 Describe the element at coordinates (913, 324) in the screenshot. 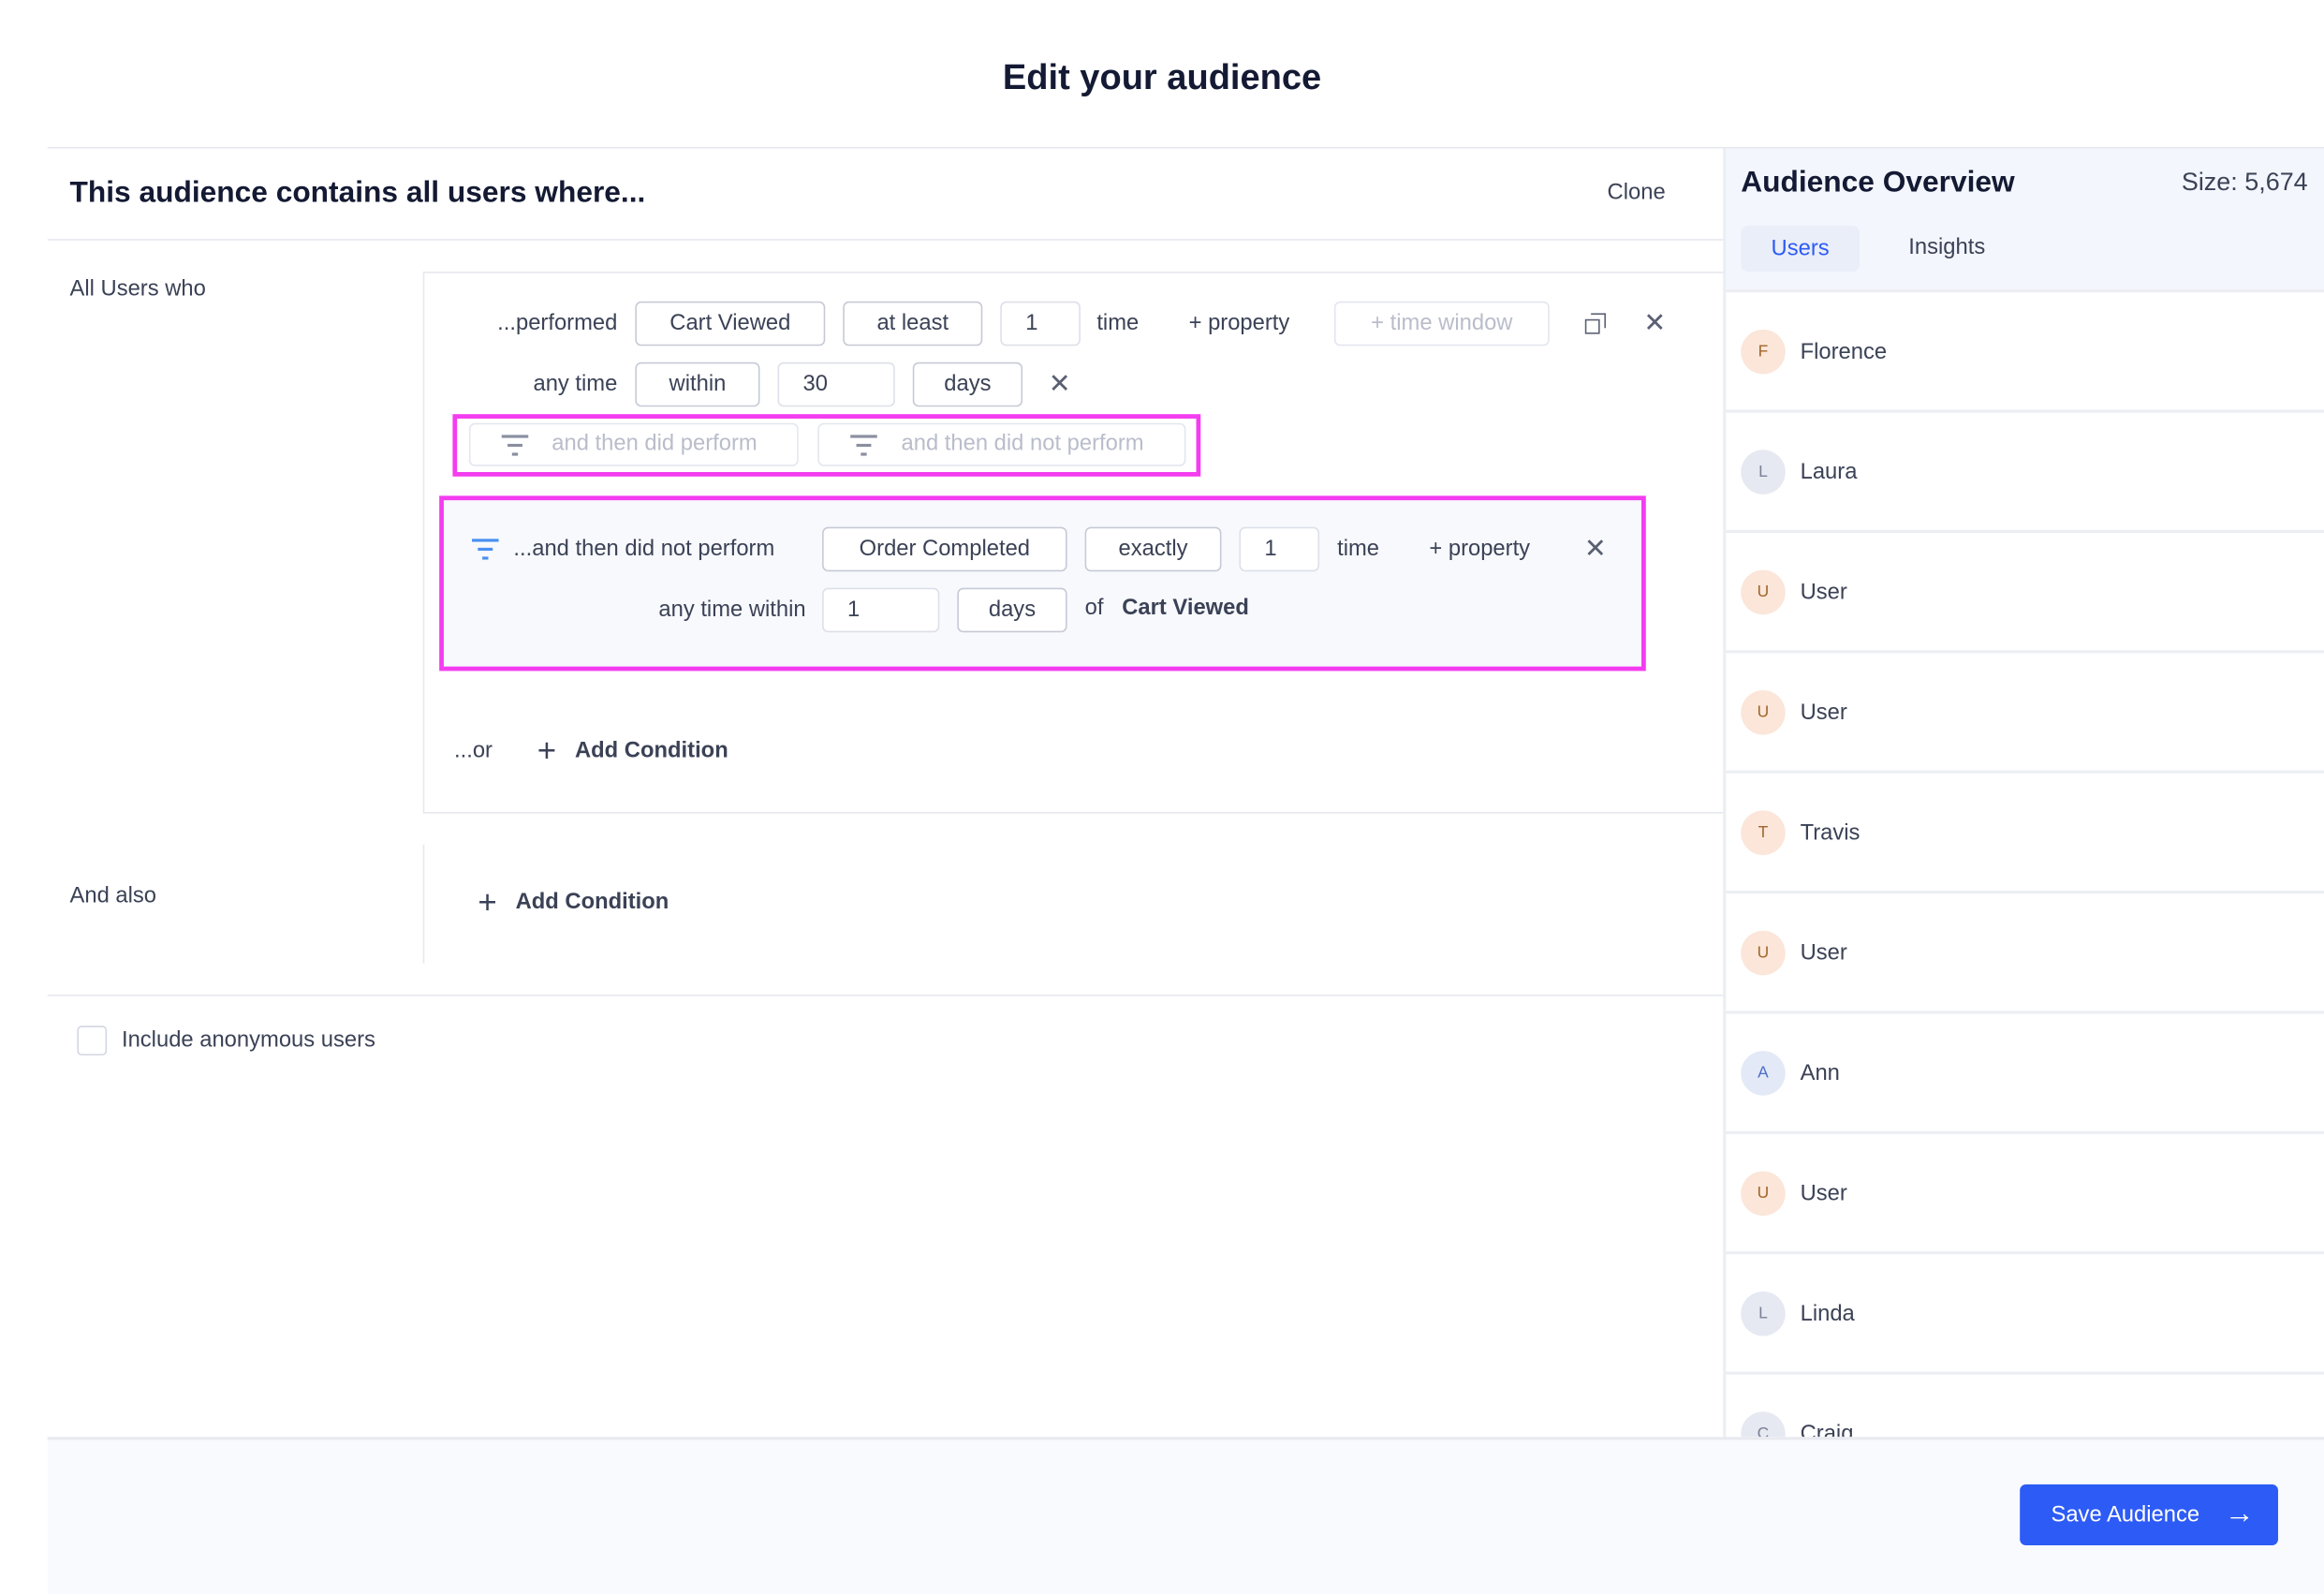

I see `operator-select: at least` at that location.